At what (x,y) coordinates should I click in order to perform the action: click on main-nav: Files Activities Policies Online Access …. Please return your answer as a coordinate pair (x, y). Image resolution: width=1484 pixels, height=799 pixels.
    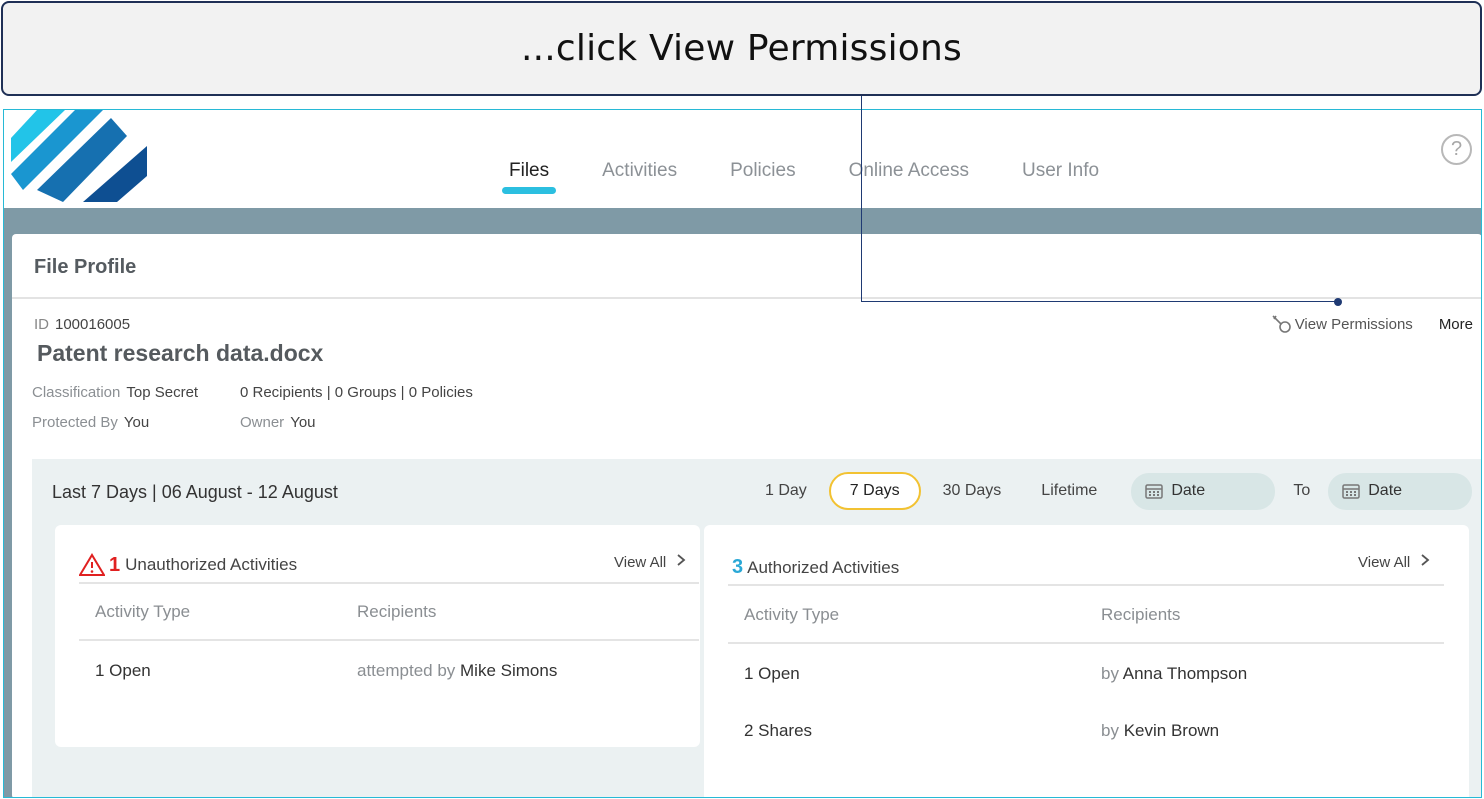
    Looking at the image, I should click on (826, 177).